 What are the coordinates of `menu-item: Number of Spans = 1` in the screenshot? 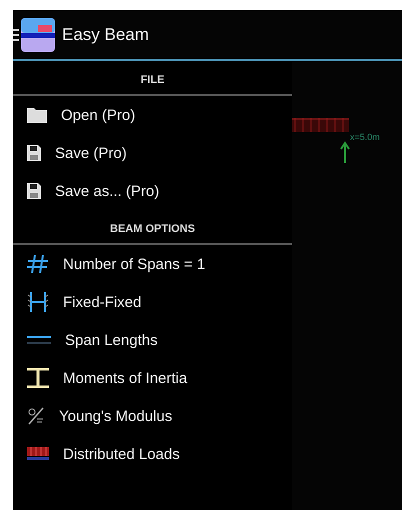 It's located at (152, 264).